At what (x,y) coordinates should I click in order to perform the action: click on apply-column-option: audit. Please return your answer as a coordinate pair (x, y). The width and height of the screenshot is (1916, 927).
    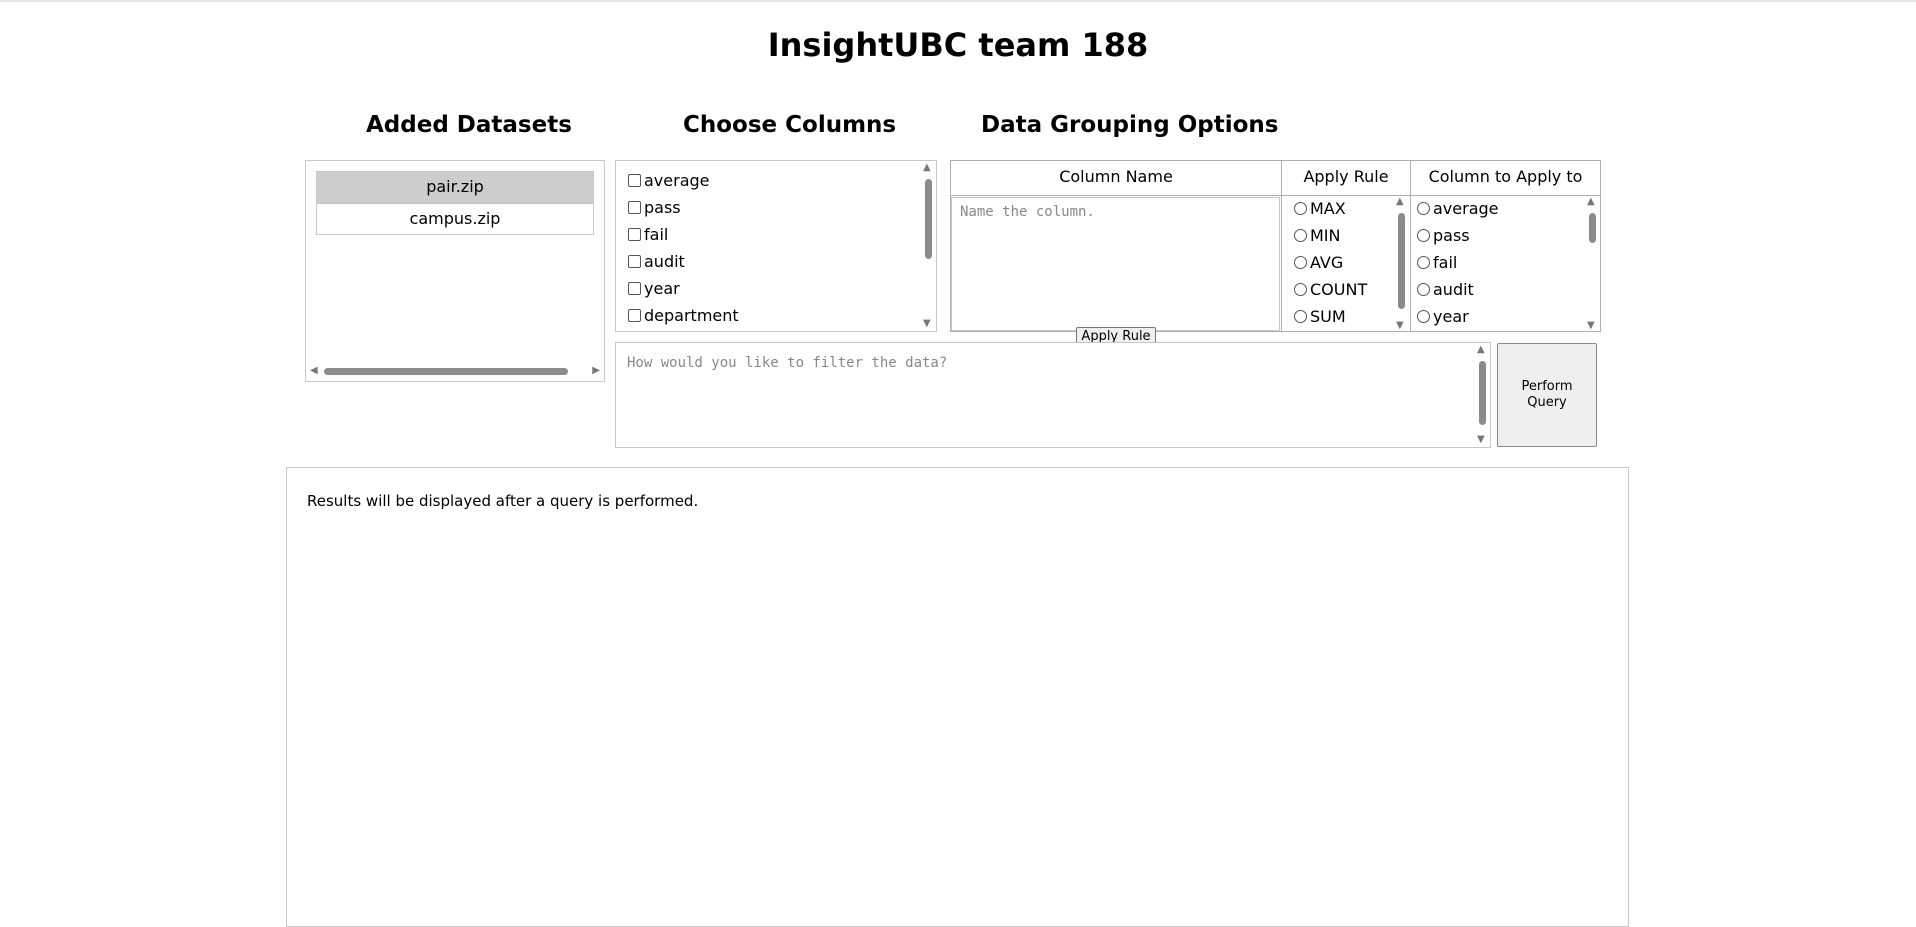
    Looking at the image, I should click on (1445, 290).